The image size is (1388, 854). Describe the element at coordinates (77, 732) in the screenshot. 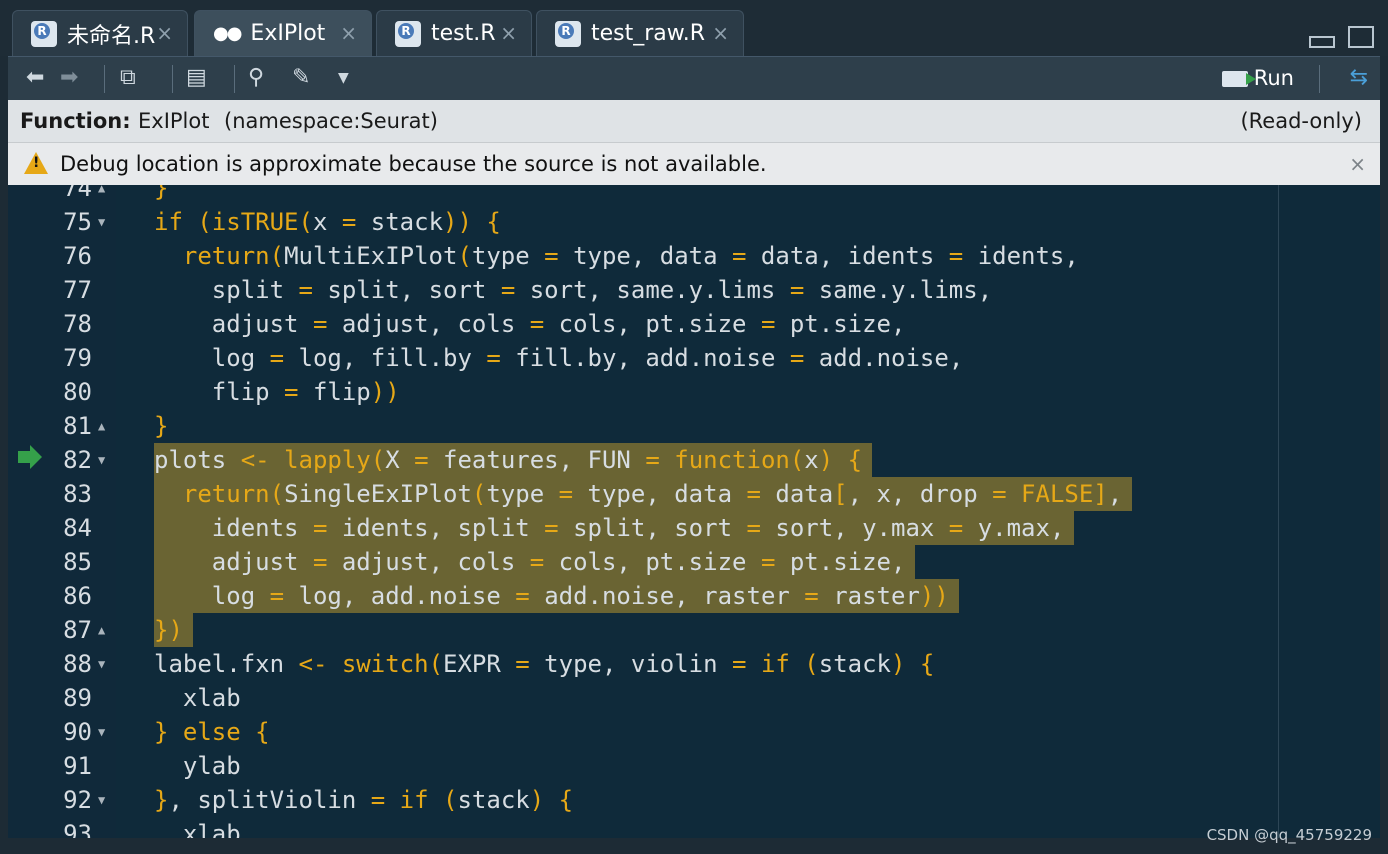

I see `line-number: 90` at that location.